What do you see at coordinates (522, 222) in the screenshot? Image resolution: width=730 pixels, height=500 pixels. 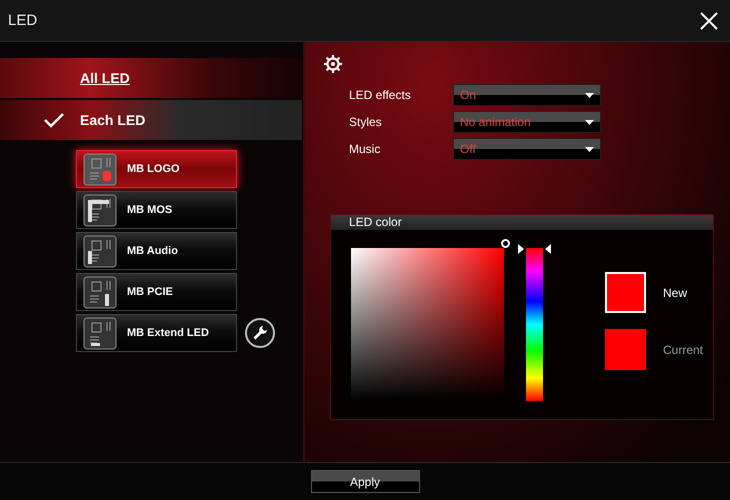 I see `panel-title: LED color` at bounding box center [522, 222].